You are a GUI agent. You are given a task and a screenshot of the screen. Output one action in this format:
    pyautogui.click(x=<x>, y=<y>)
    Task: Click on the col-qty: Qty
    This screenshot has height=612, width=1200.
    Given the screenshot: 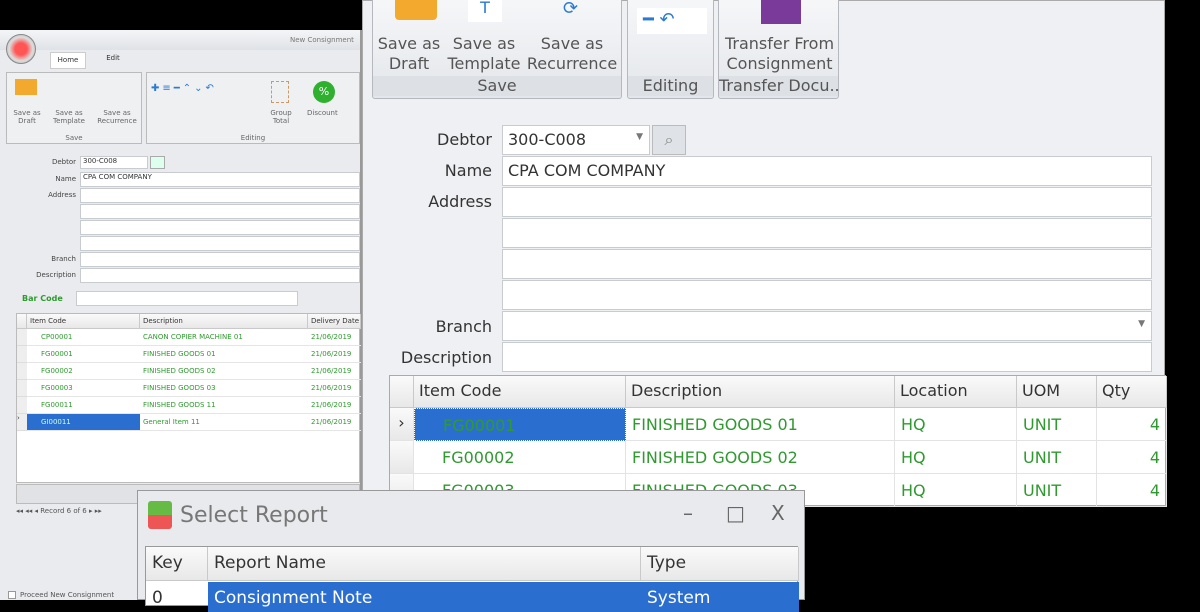 What is the action you would take?
    pyautogui.click(x=1132, y=392)
    